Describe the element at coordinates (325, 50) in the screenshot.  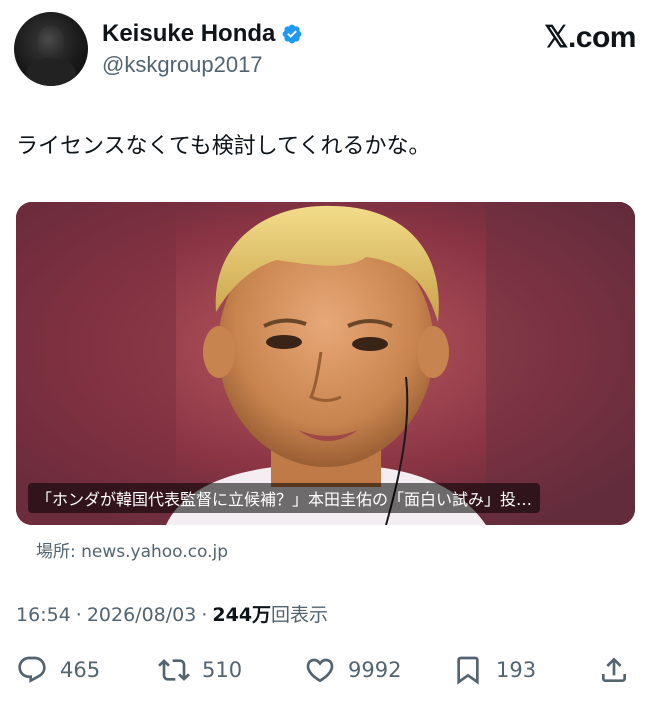
I see `tweet-header: Keisuke Honda @kskgroup2017 𝕏.com` at that location.